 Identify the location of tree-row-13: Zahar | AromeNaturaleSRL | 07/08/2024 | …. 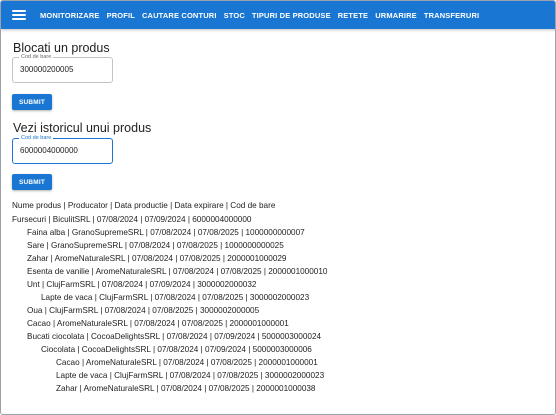
(186, 388).